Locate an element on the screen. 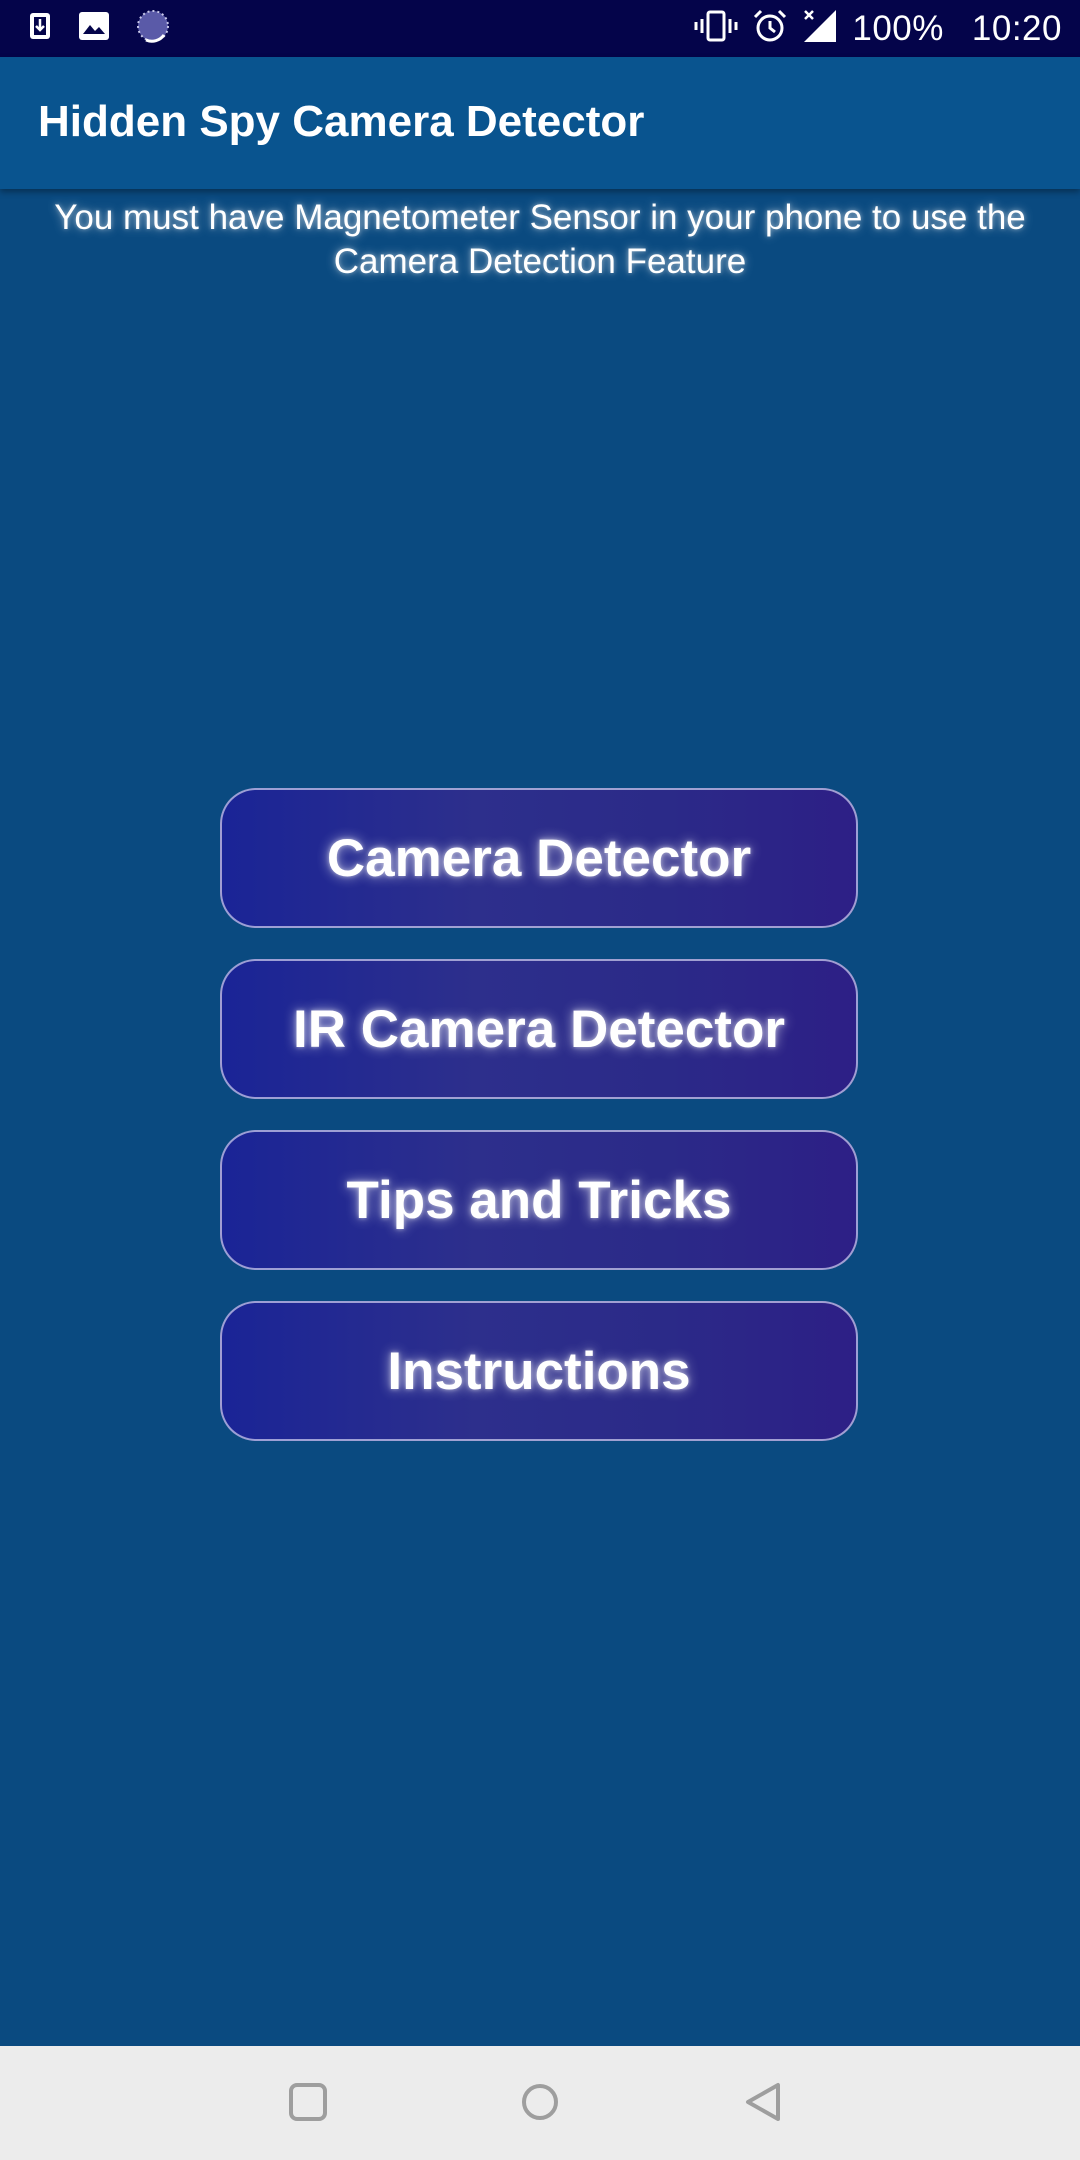 This screenshot has width=1080, height=2160. loading-circle-icon is located at coordinates (153, 28).